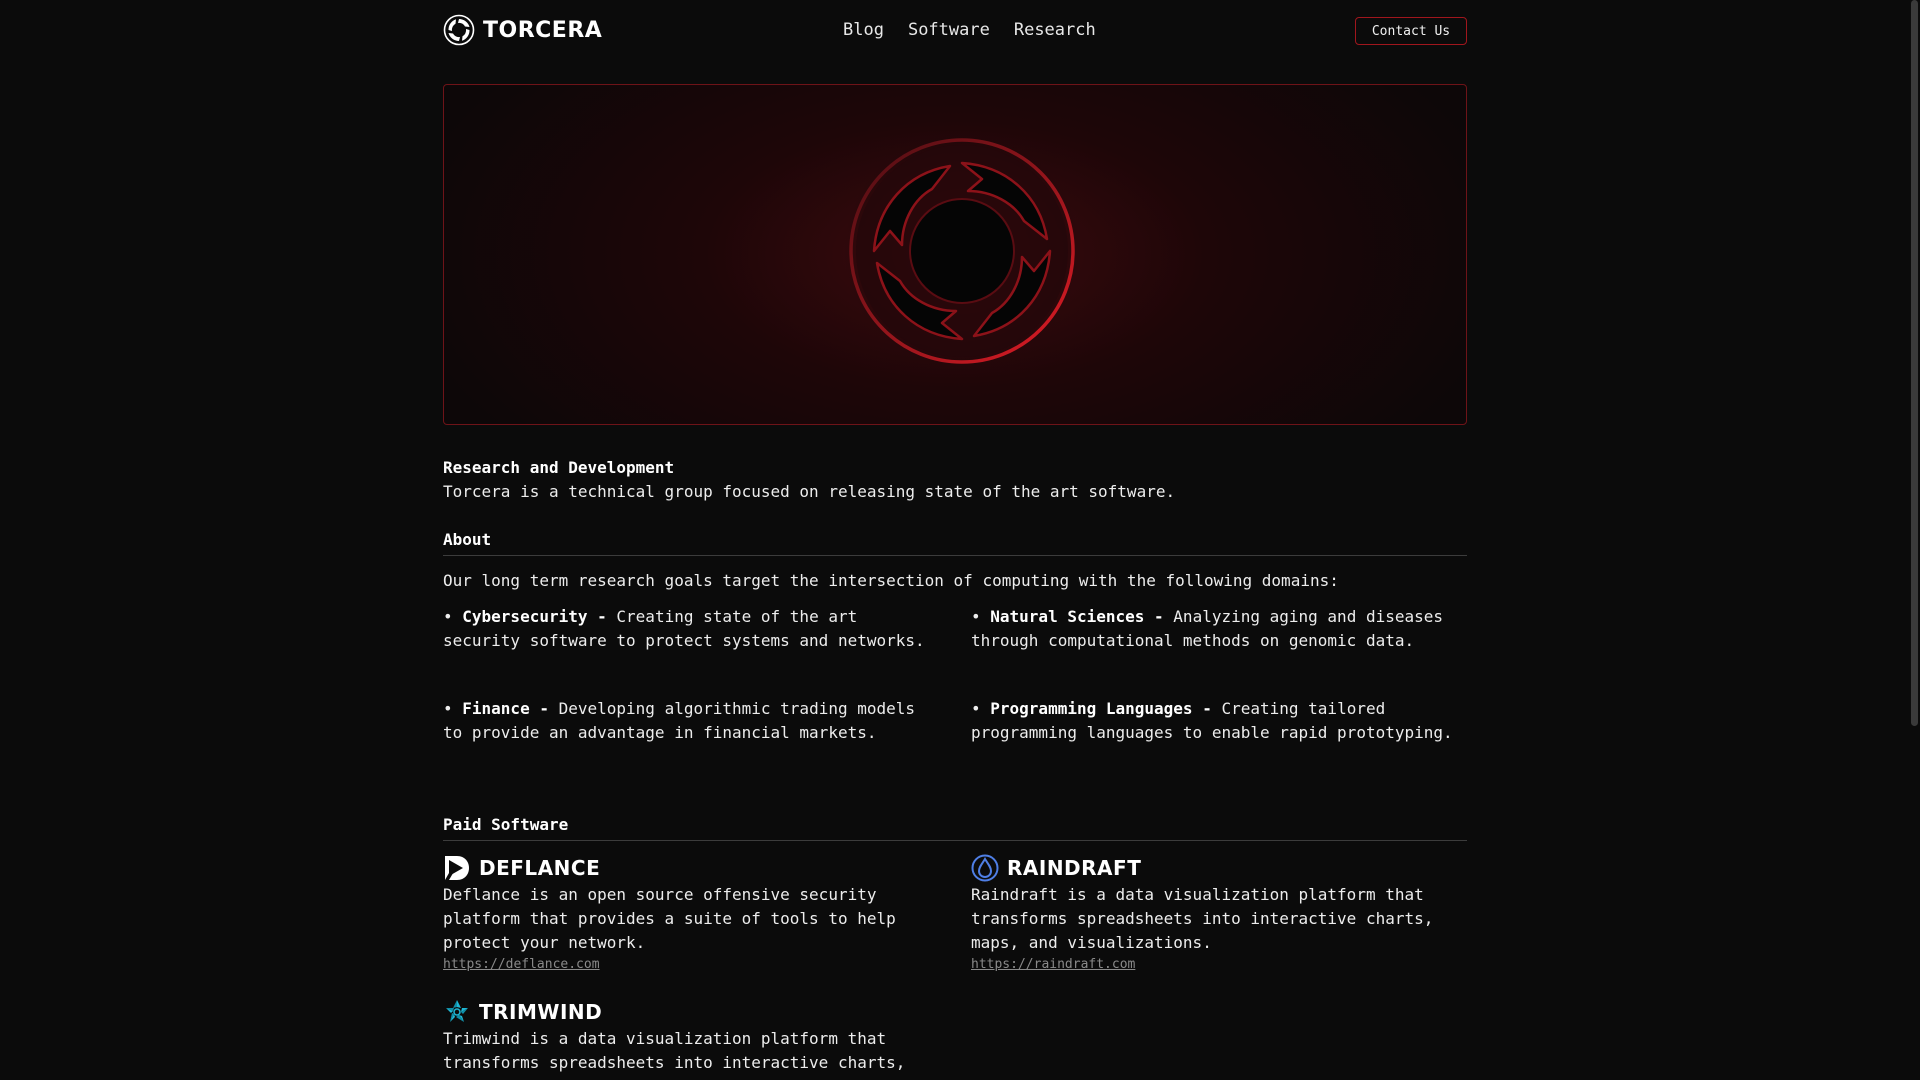 The height and width of the screenshot is (1080, 1920). What do you see at coordinates (457, 1011) in the screenshot?
I see `trimwind-logo-icon` at bounding box center [457, 1011].